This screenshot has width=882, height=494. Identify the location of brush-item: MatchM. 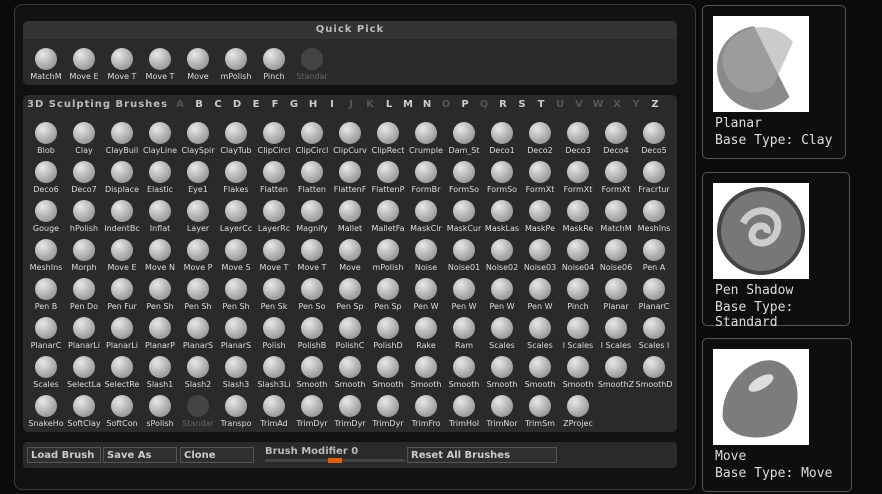
(616, 214).